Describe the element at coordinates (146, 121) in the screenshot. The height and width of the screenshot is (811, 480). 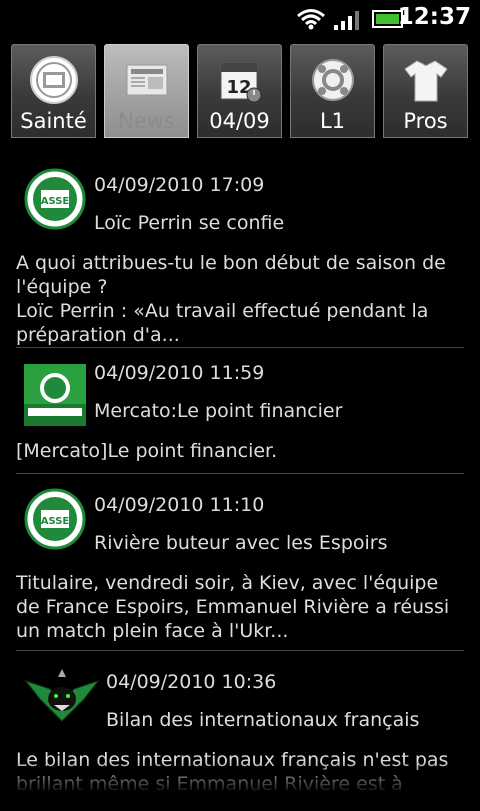
I see `tab-label: News` at that location.